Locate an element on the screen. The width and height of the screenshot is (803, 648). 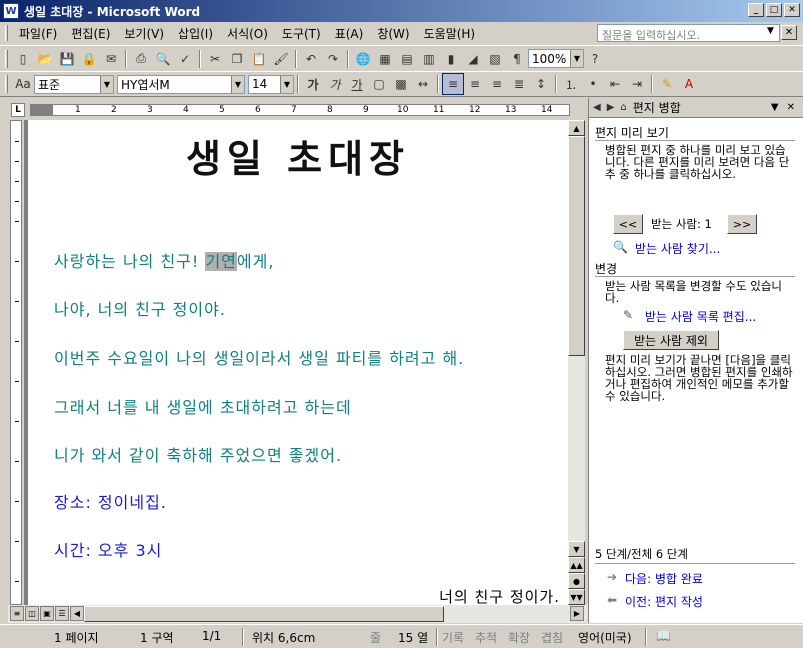
new-document-icon: ▯ is located at coordinates (23, 59).